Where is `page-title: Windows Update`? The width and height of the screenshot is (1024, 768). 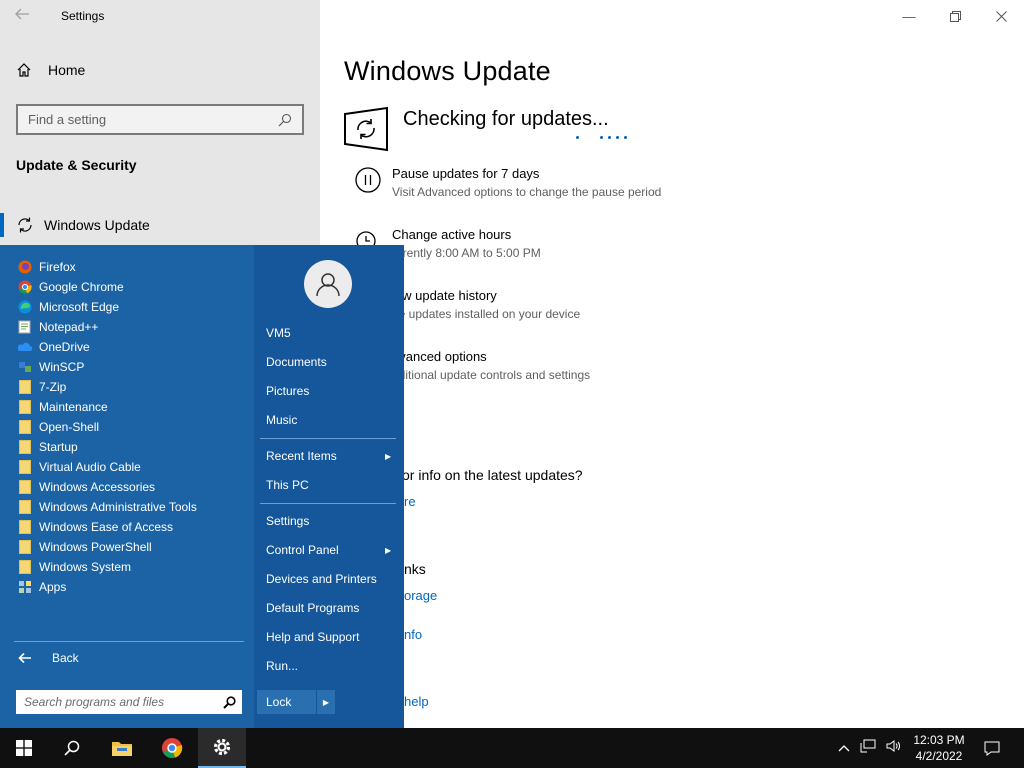
page-title: Windows Update is located at coordinates (447, 71).